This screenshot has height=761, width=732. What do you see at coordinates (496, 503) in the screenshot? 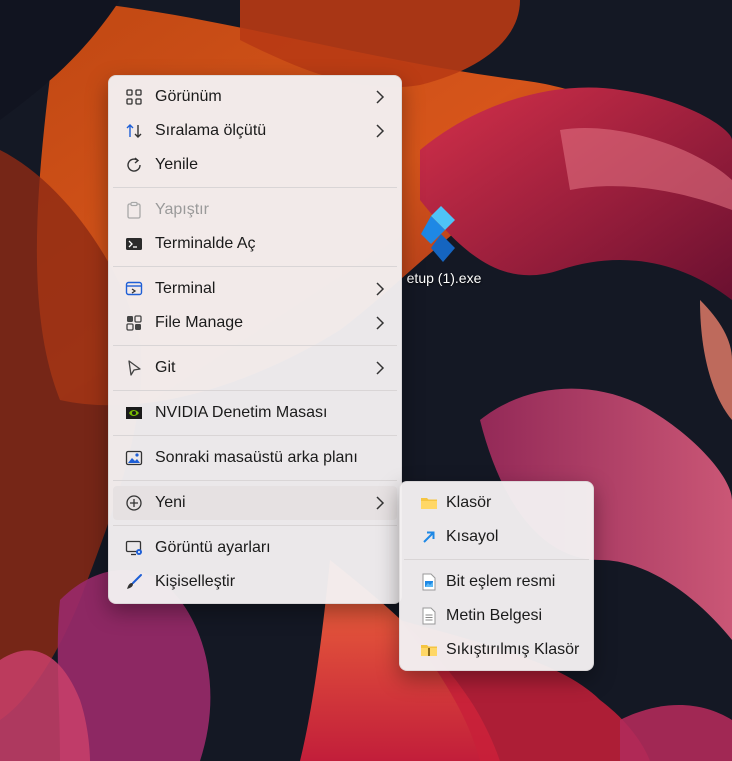
I see `submenu-item-folder: Klasör` at bounding box center [496, 503].